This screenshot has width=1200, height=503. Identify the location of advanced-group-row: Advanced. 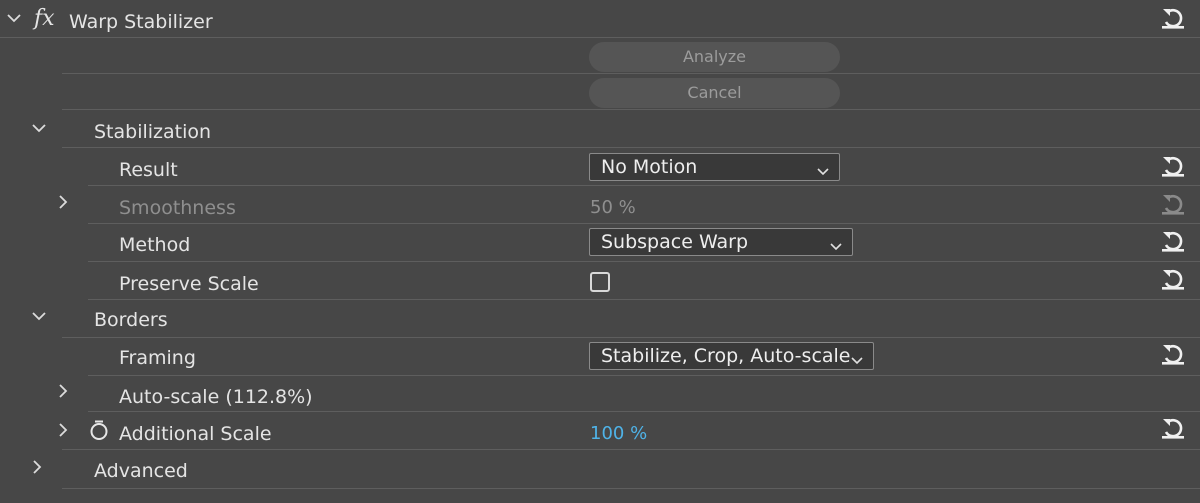
(600, 470).